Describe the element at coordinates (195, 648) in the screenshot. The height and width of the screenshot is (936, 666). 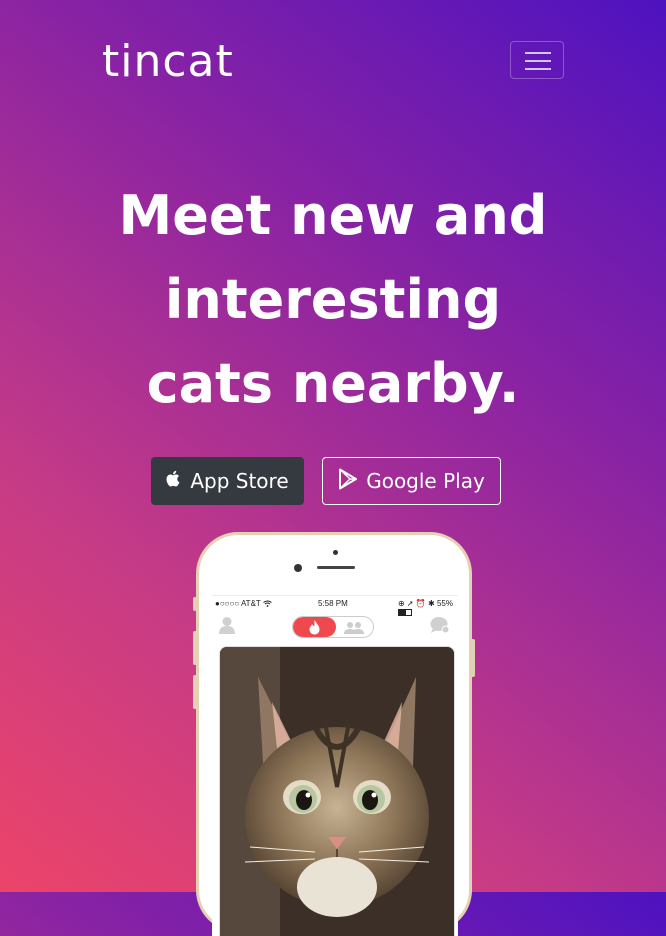
I see `phone-volume-up` at that location.